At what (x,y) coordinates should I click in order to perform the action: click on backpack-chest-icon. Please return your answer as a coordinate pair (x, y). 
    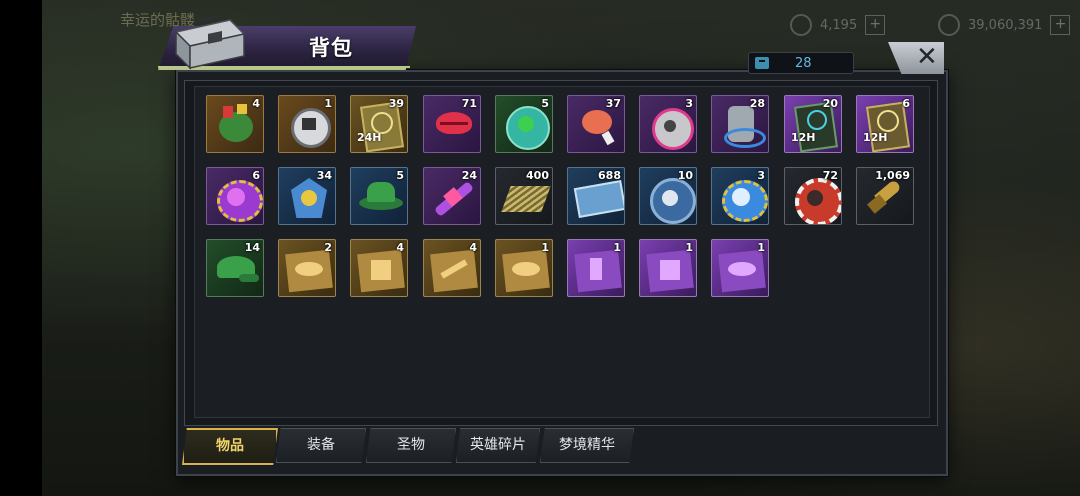
    Looking at the image, I should click on (210, 42).